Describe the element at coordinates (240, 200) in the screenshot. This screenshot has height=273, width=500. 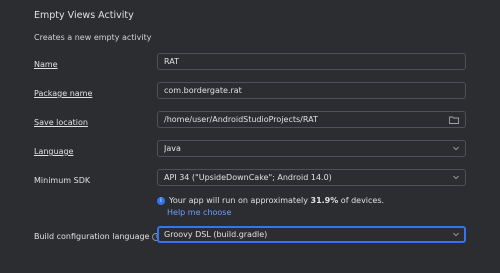
I see `coverage-text-before: Your app will run on approximately` at that location.